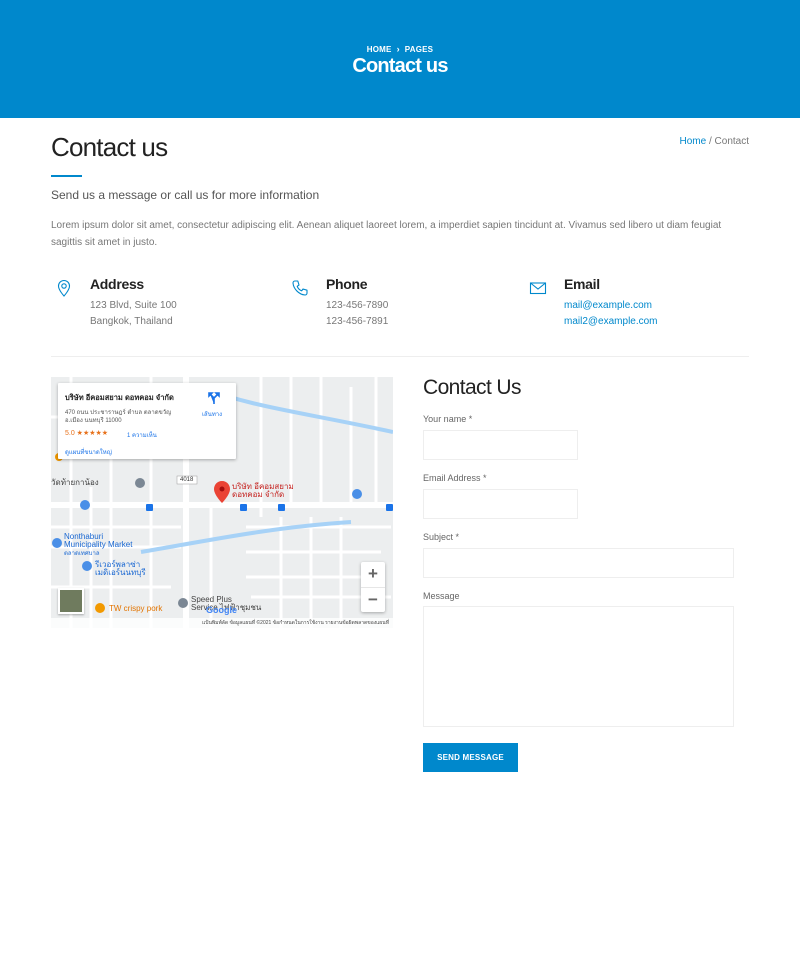  I want to click on hero-breadcrumb-pages: PAGES, so click(419, 49).